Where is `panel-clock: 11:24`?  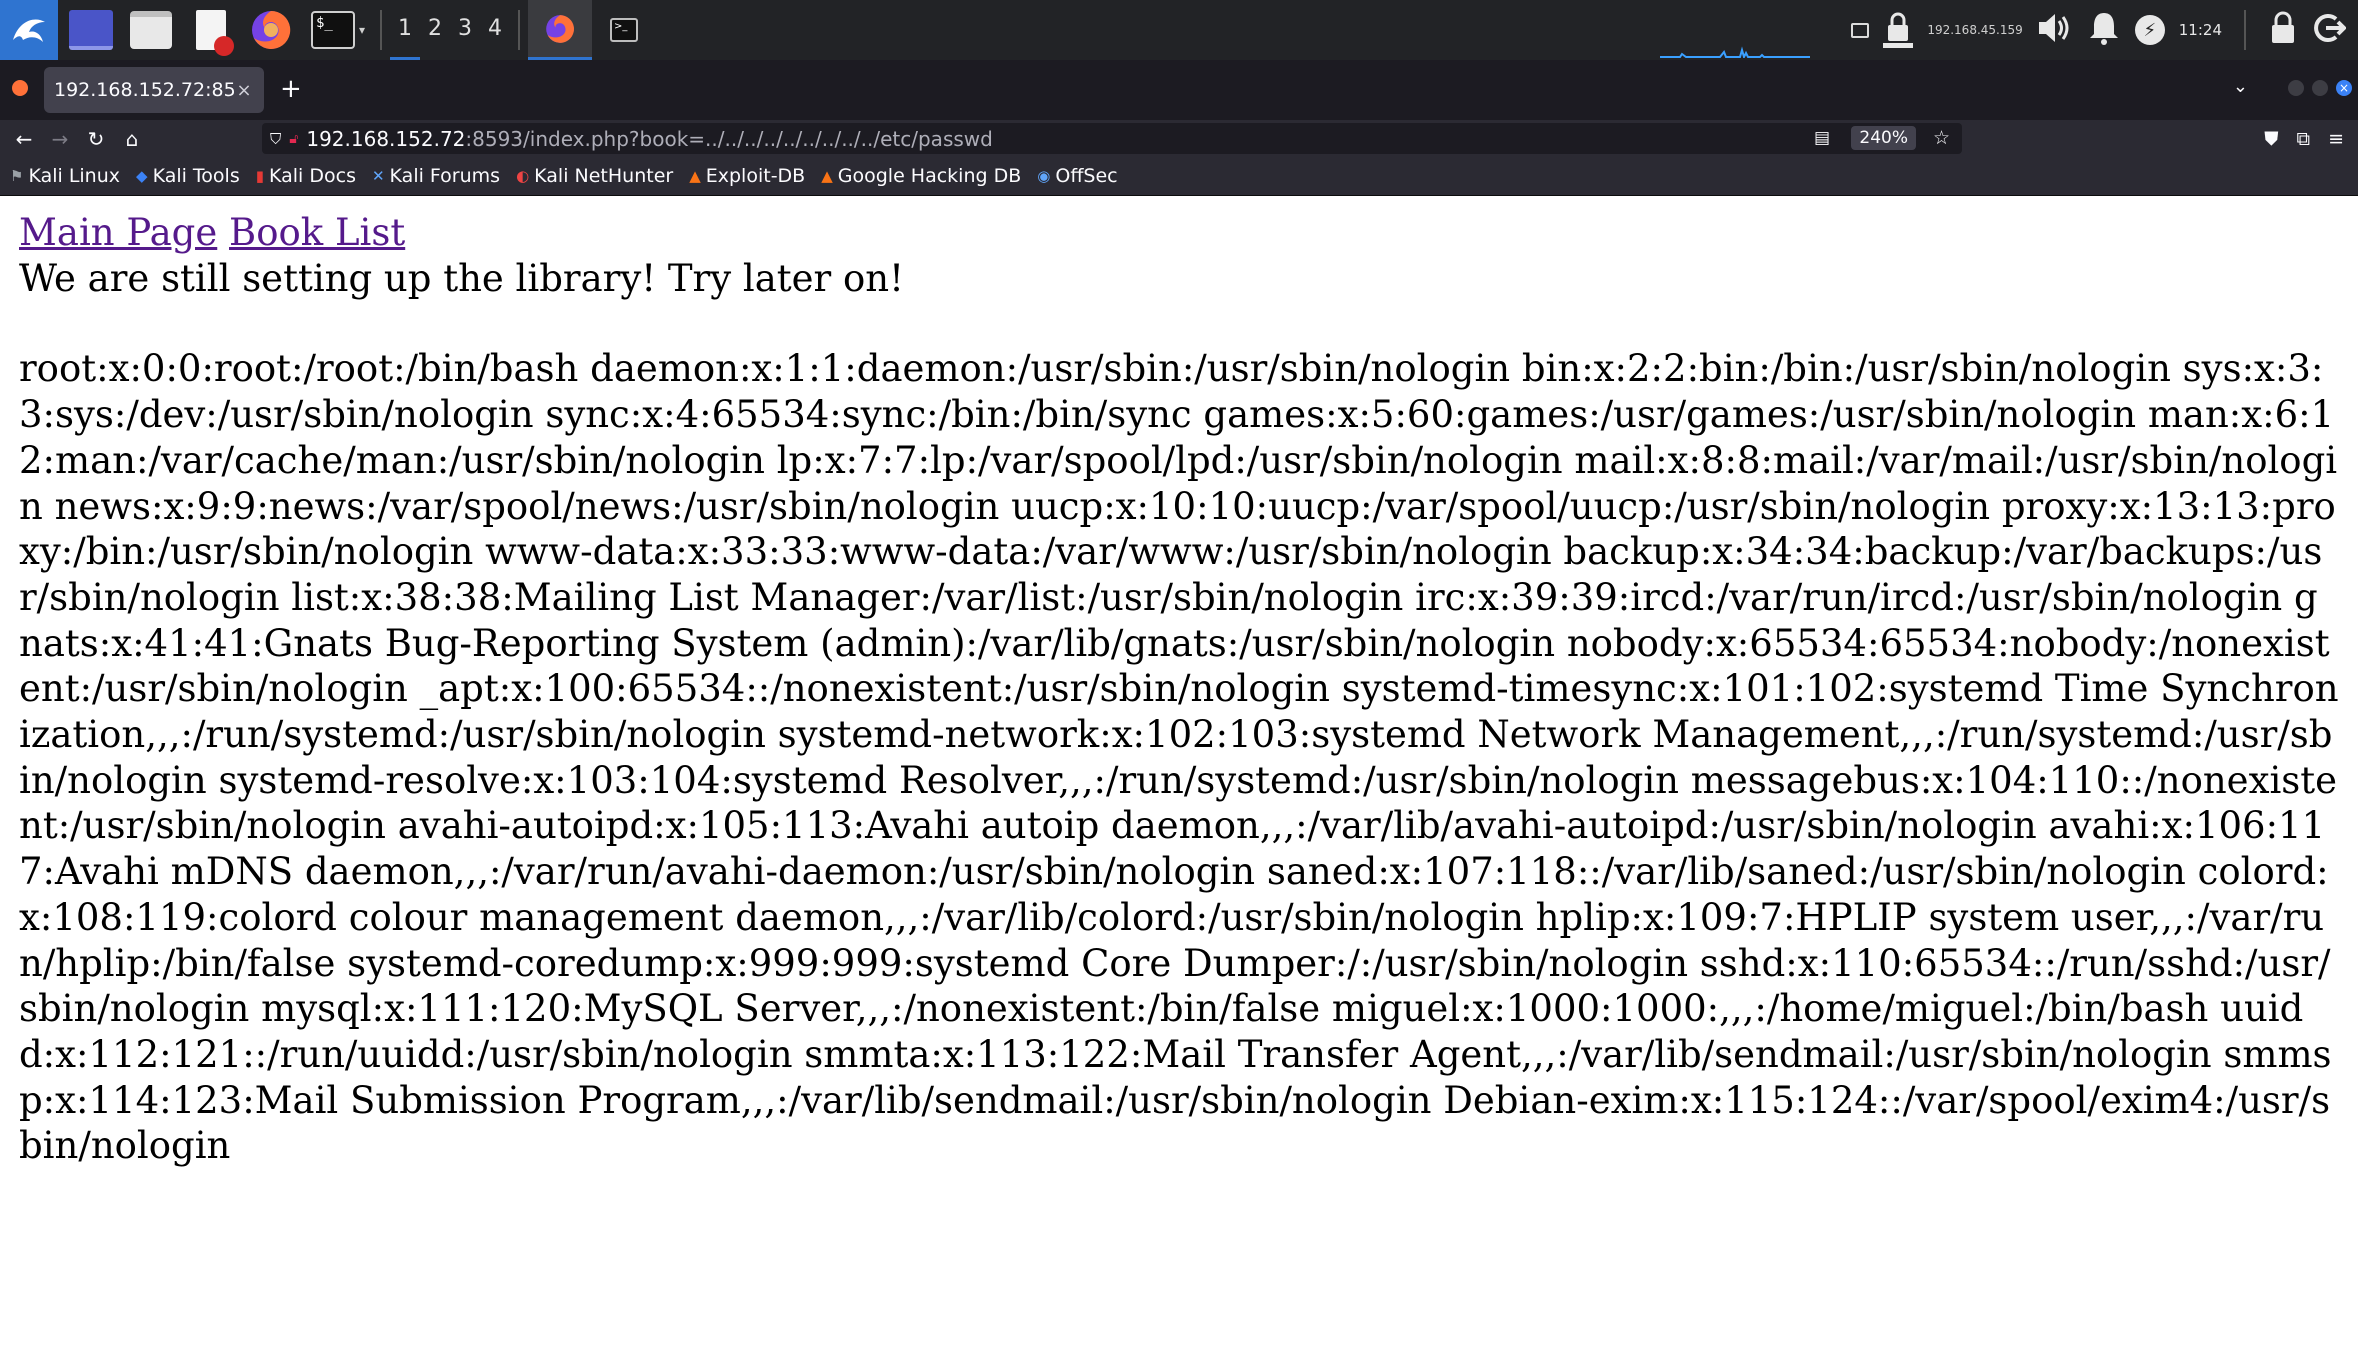
panel-clock: 11:24 is located at coordinates (2200, 30).